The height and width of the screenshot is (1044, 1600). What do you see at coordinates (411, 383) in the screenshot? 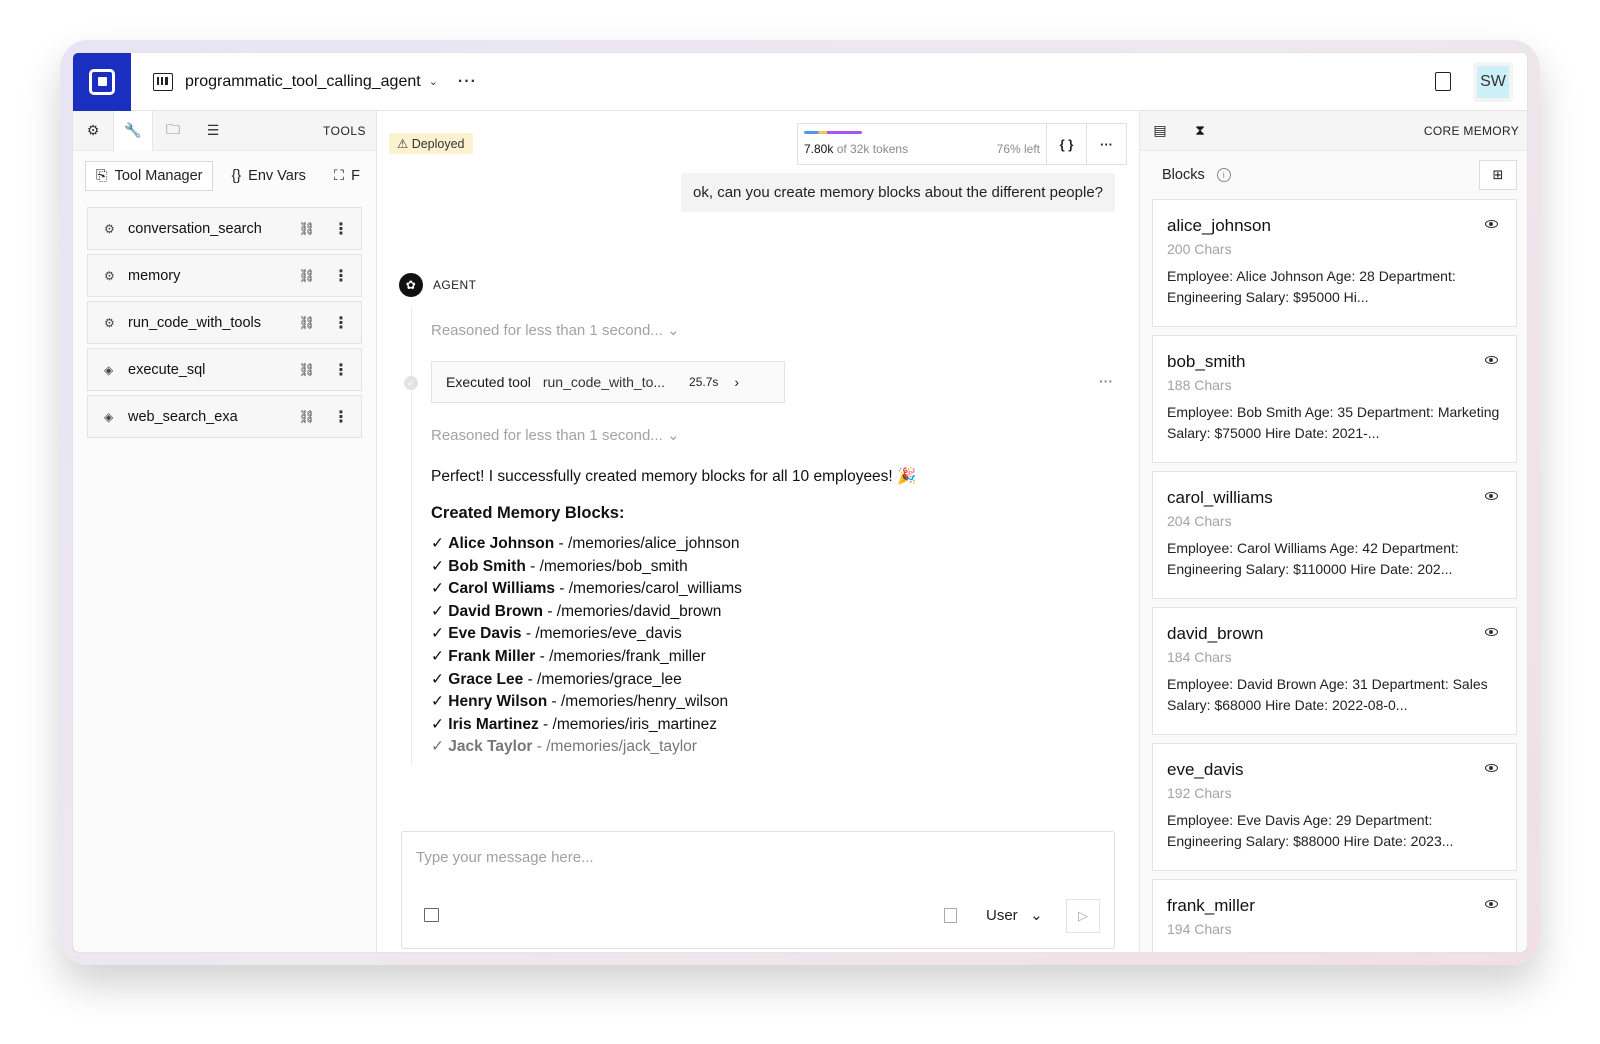
I see `check-icon: ✓` at bounding box center [411, 383].